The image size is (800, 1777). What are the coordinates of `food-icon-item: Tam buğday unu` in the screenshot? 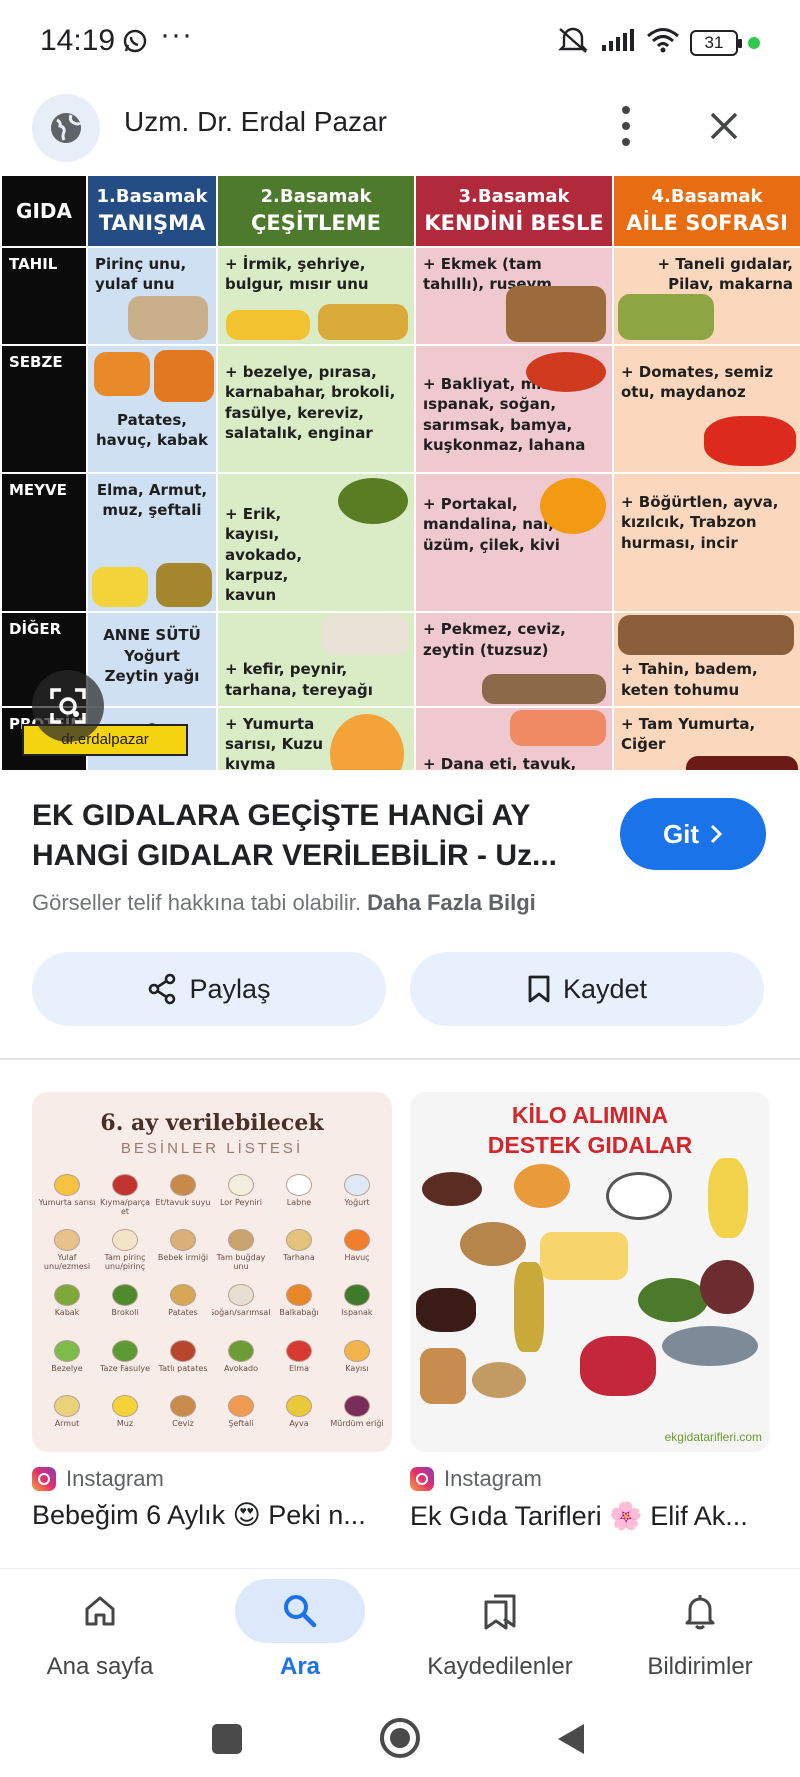 It's located at (241, 1252).